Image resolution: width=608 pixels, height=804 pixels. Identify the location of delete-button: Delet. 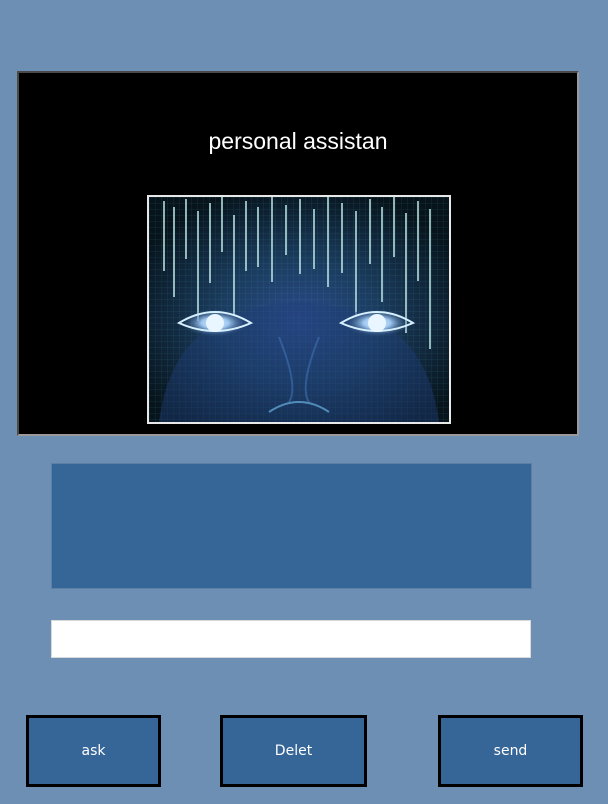
(293, 751).